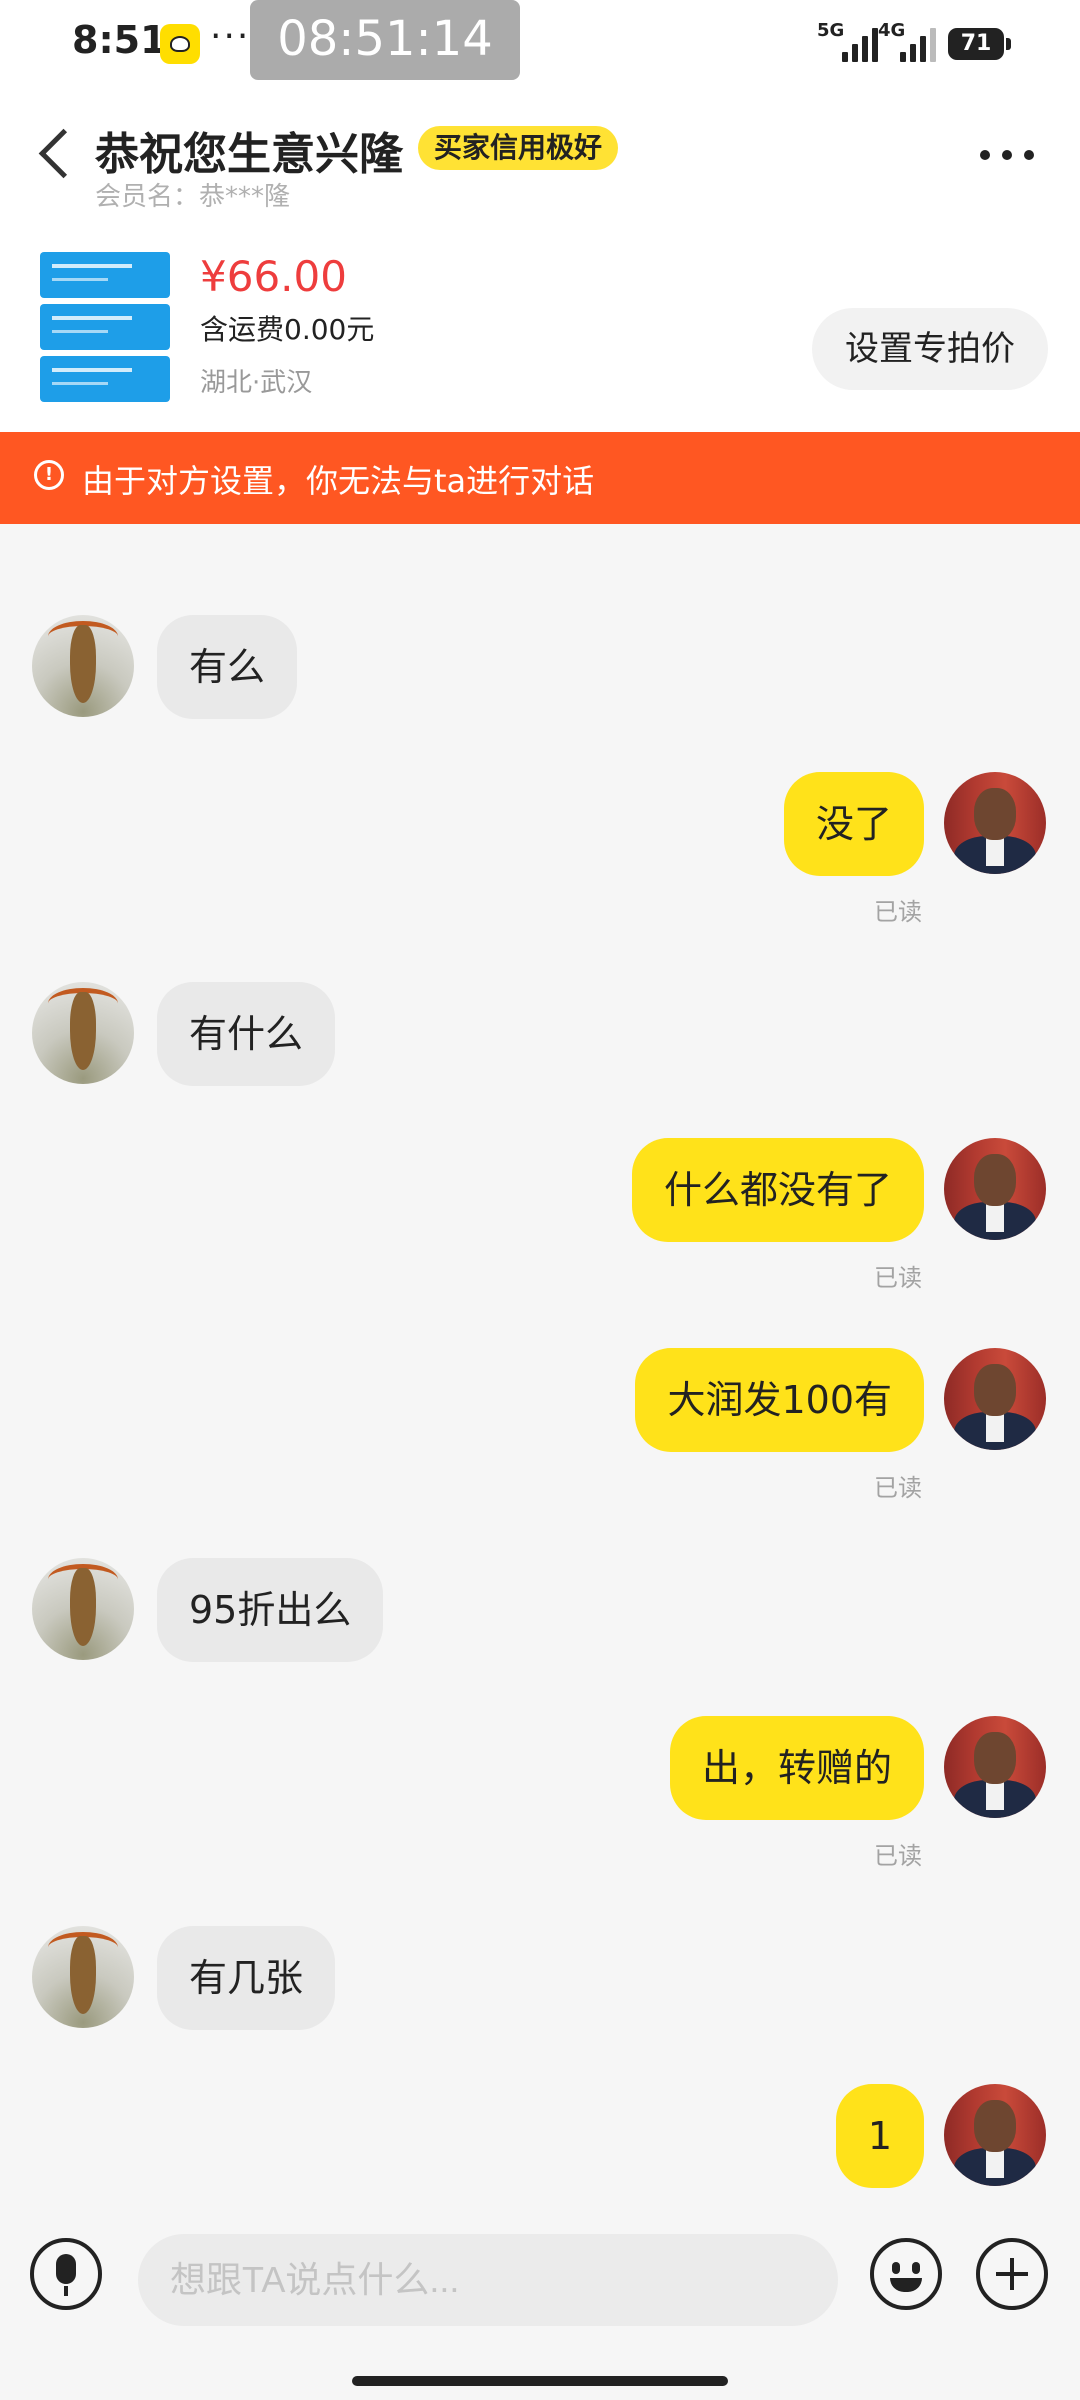 This screenshot has height=2400, width=1080. What do you see at coordinates (273, 276) in the screenshot?
I see `product-price: ¥66.00` at bounding box center [273, 276].